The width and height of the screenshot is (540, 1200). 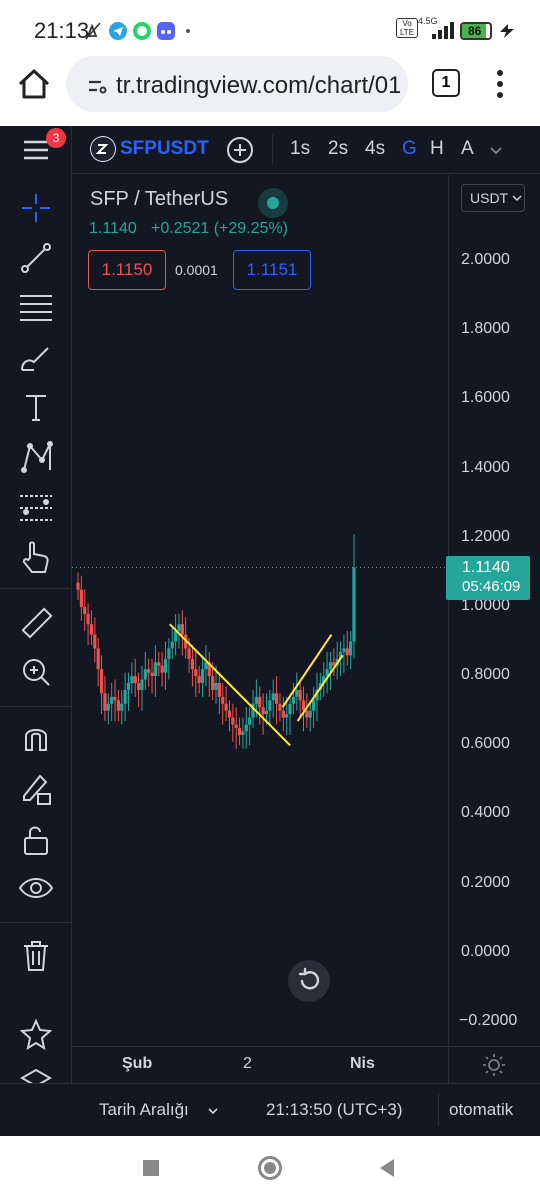 What do you see at coordinates (517, 198) in the screenshot?
I see `currency-chevron-icon` at bounding box center [517, 198].